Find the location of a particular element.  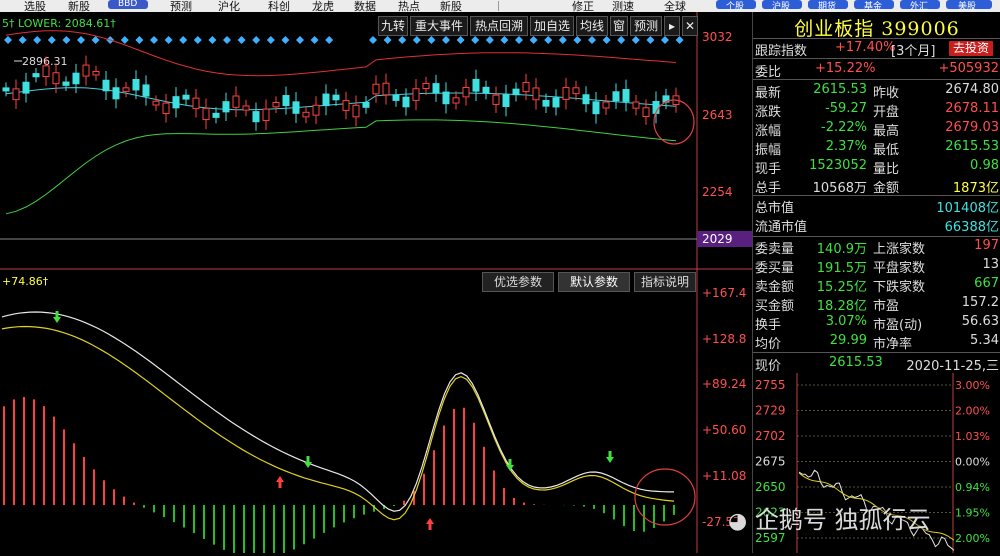

toolbar-item-newstock2: 新股 is located at coordinates (451, 6).